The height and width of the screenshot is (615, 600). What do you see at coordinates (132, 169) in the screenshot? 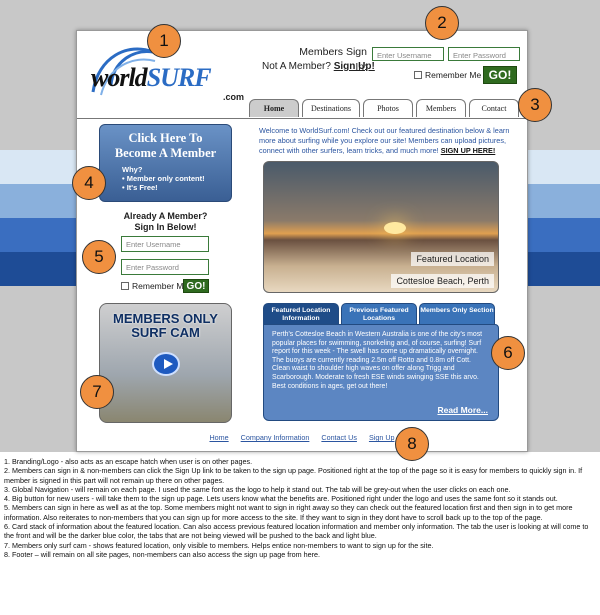
I see `cta-why: Why?` at bounding box center [132, 169].